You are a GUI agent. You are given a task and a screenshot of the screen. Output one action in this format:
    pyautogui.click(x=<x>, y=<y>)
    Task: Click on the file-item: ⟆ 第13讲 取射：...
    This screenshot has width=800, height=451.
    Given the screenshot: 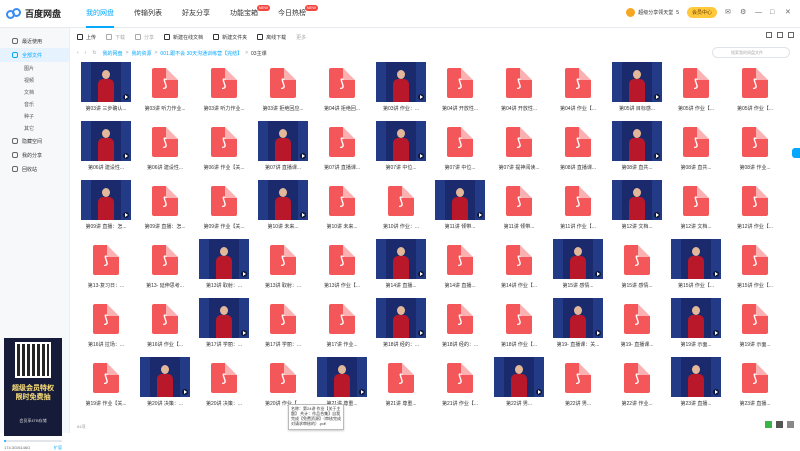 What is the action you would take?
    pyautogui.click(x=283, y=267)
    